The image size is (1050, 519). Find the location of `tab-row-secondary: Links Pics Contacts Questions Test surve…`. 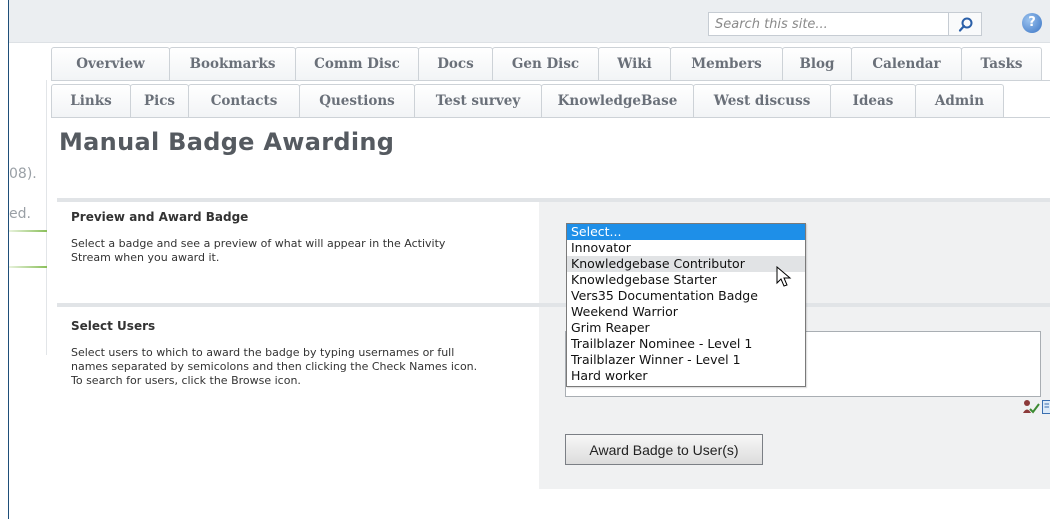

tab-row-secondary: Links Pics Contacts Questions Test surve… is located at coordinates (527, 98).